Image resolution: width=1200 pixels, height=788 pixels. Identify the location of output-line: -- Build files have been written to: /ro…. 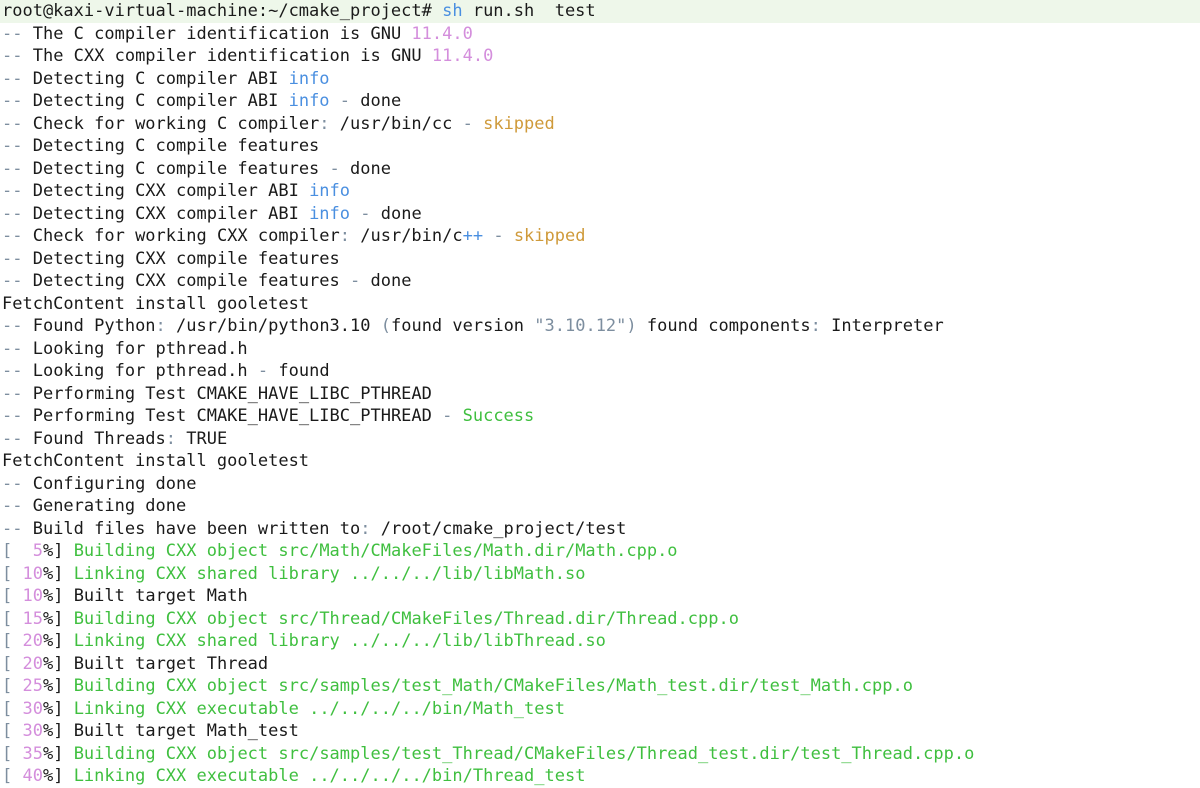
(600, 529).